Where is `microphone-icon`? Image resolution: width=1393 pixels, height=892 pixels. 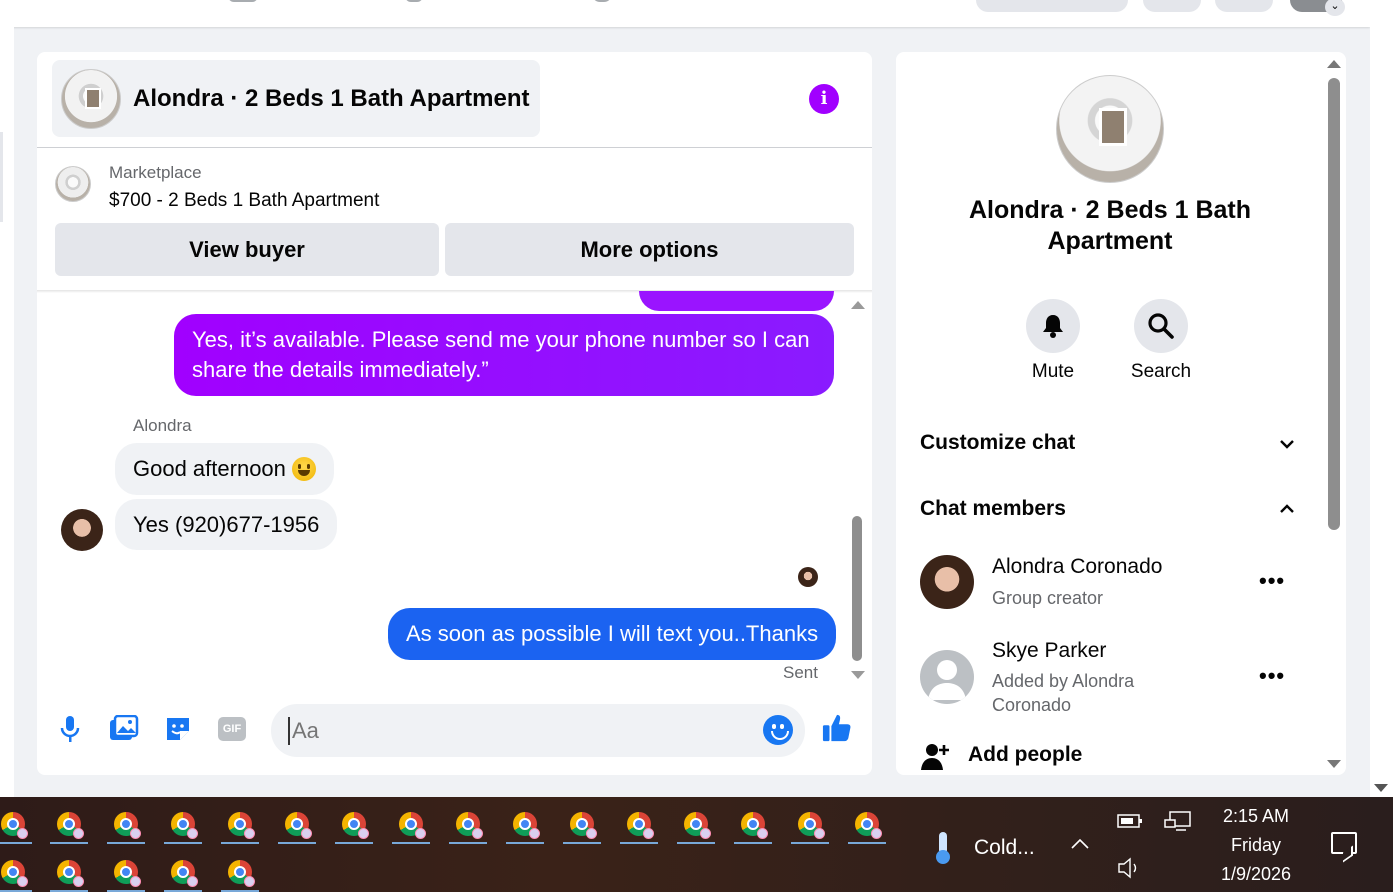 microphone-icon is located at coordinates (70, 729).